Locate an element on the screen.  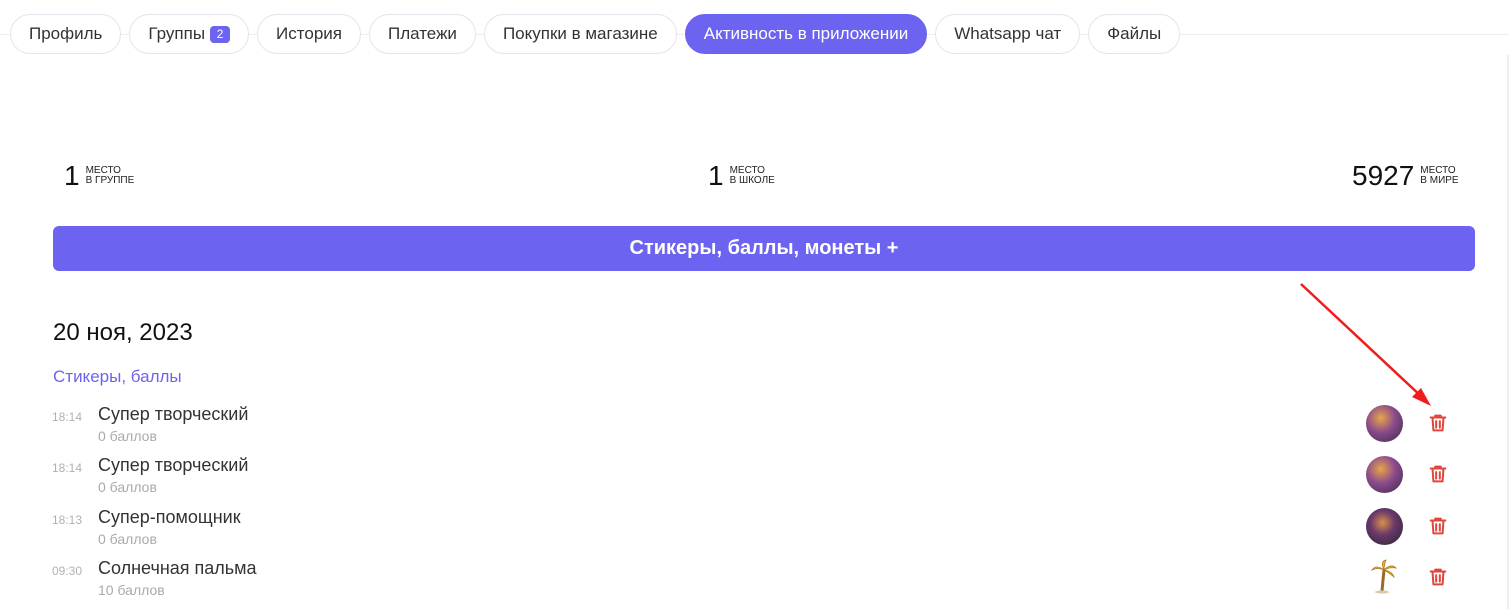
tab-label: Профиль is located at coordinates (66, 33).